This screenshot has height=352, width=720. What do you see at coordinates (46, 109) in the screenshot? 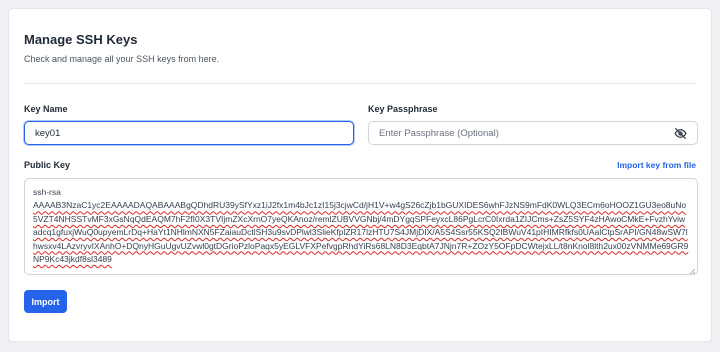
I see `key-name-label: Key Name` at bounding box center [46, 109].